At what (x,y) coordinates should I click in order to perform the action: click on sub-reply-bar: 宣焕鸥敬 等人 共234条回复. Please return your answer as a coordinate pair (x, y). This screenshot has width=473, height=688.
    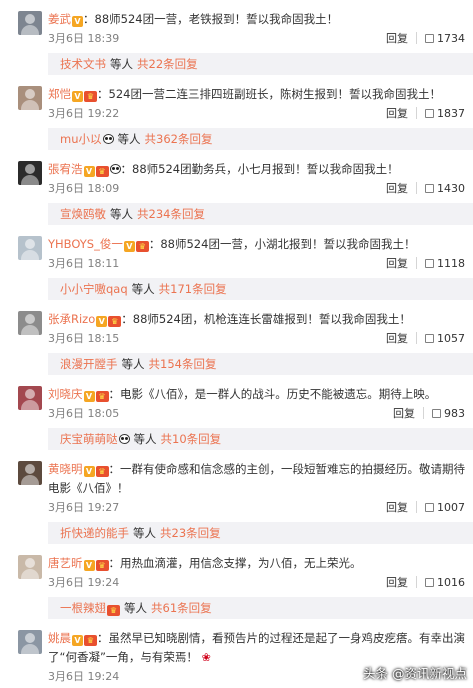
    Looking at the image, I should click on (260, 214).